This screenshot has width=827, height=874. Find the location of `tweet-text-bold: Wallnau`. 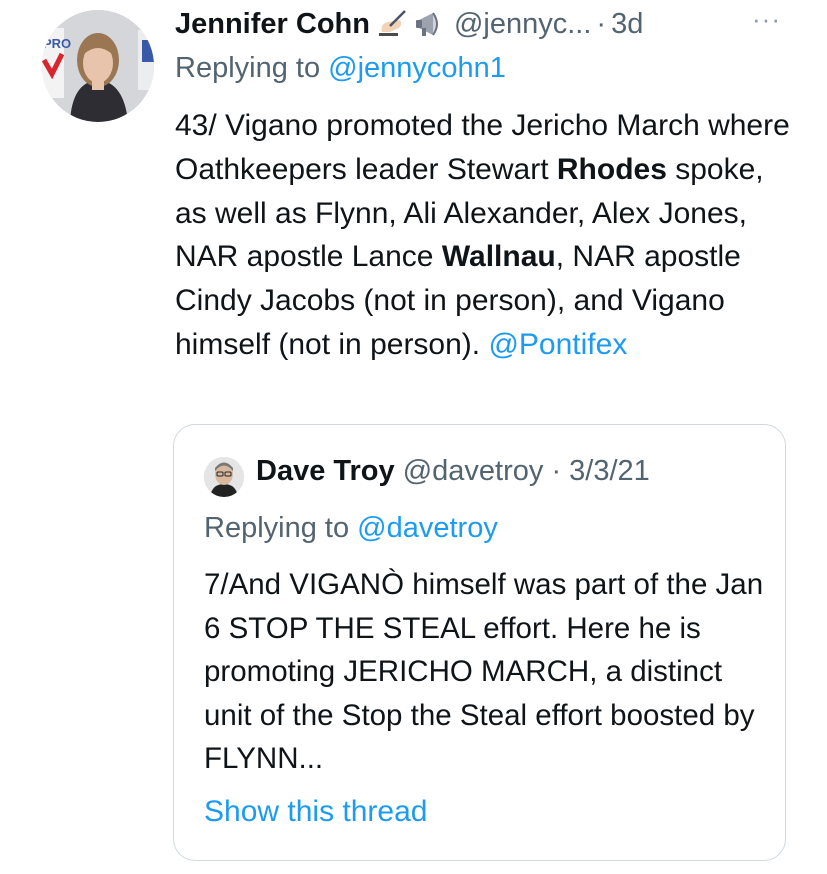

tweet-text-bold: Wallnau is located at coordinates (498, 257).